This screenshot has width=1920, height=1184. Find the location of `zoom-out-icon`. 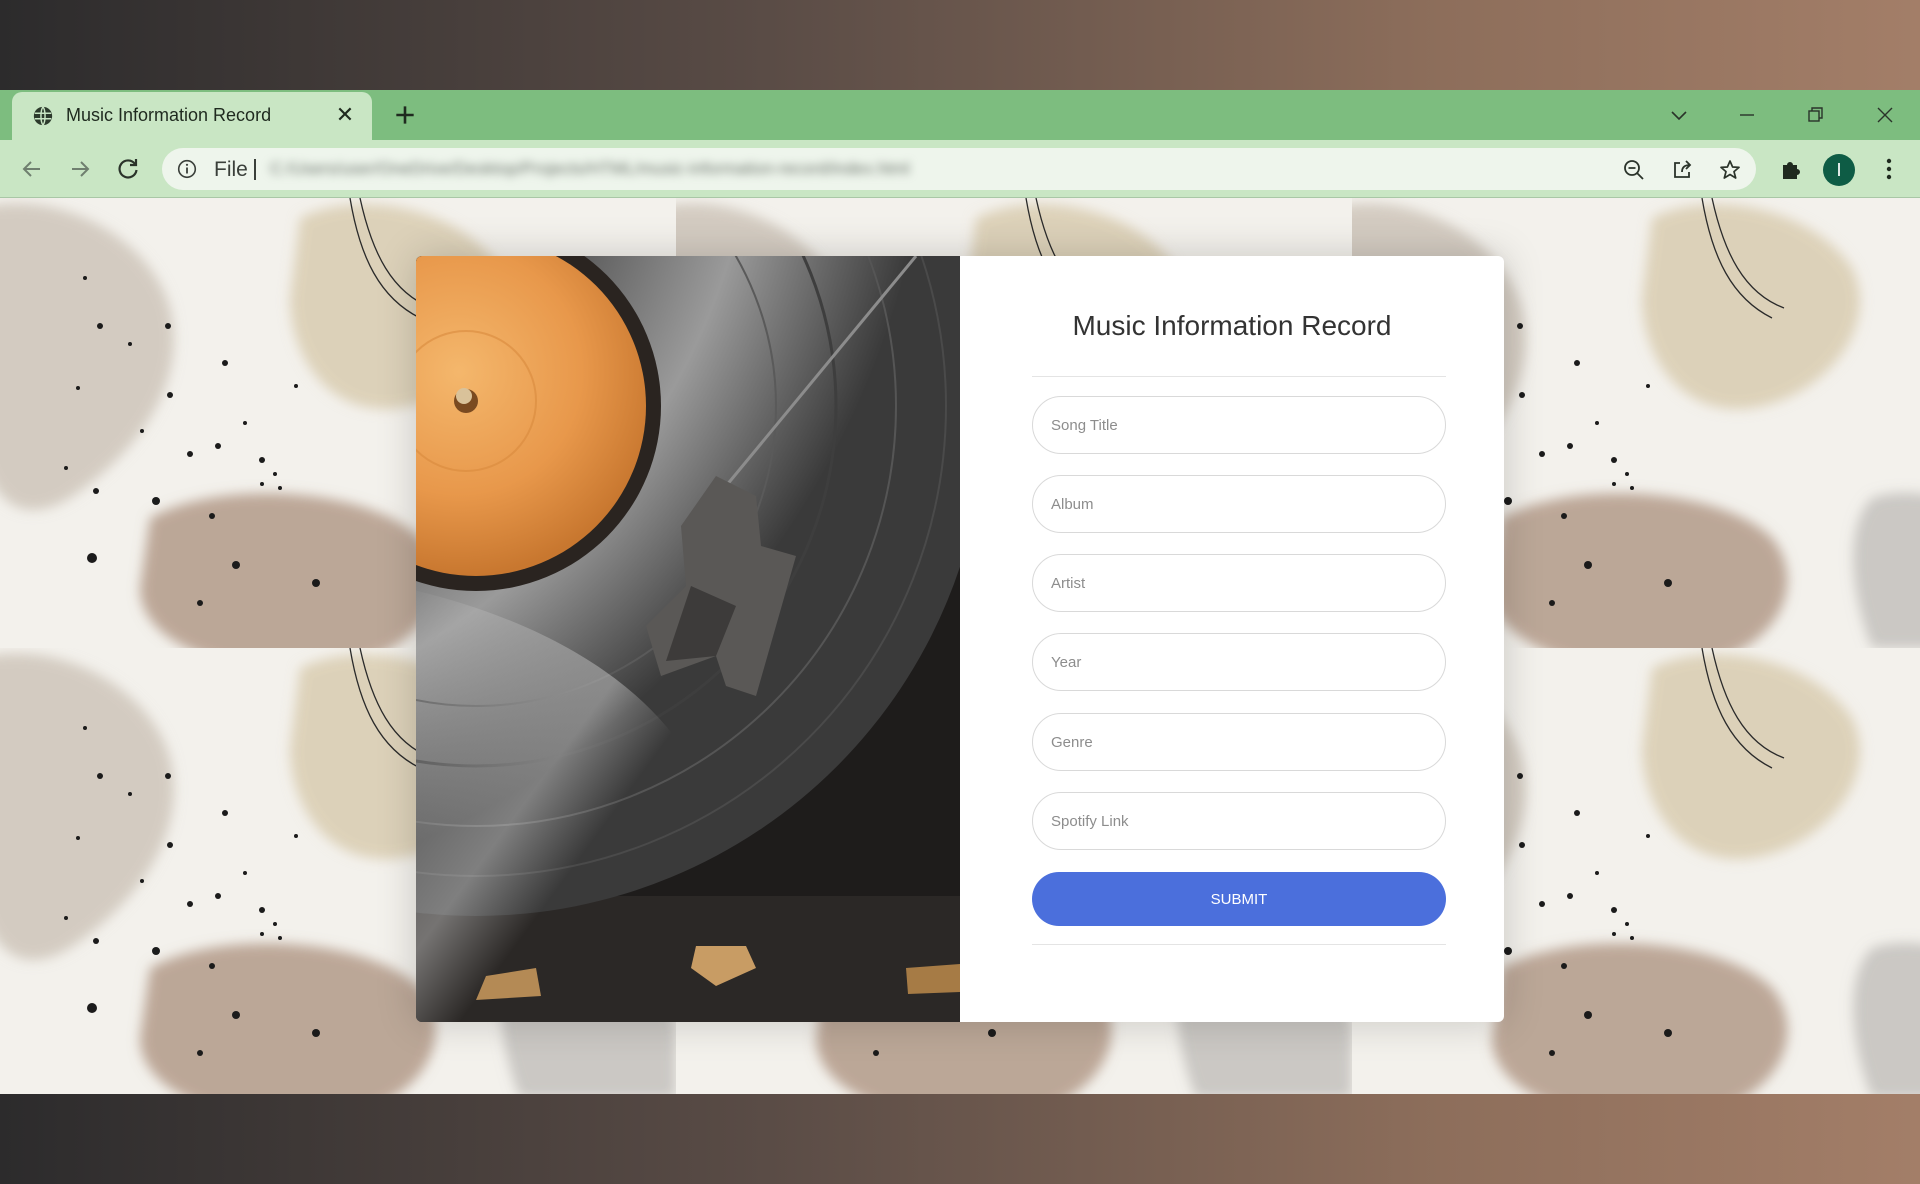

zoom-out-icon is located at coordinates (1634, 170).